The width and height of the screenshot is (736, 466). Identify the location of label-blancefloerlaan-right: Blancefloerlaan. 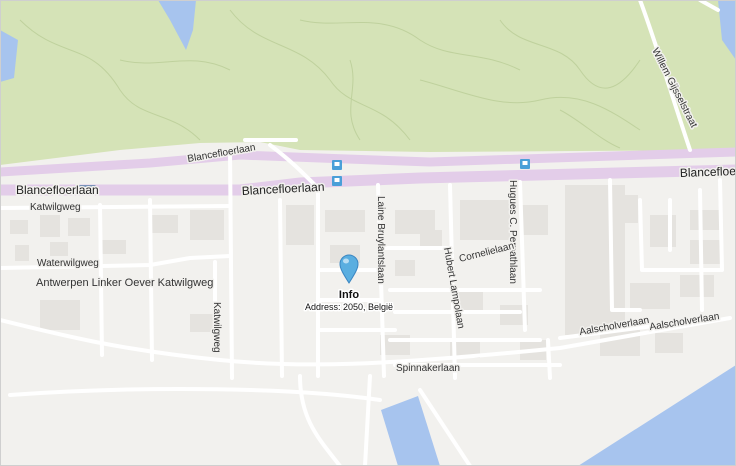
(708, 171).